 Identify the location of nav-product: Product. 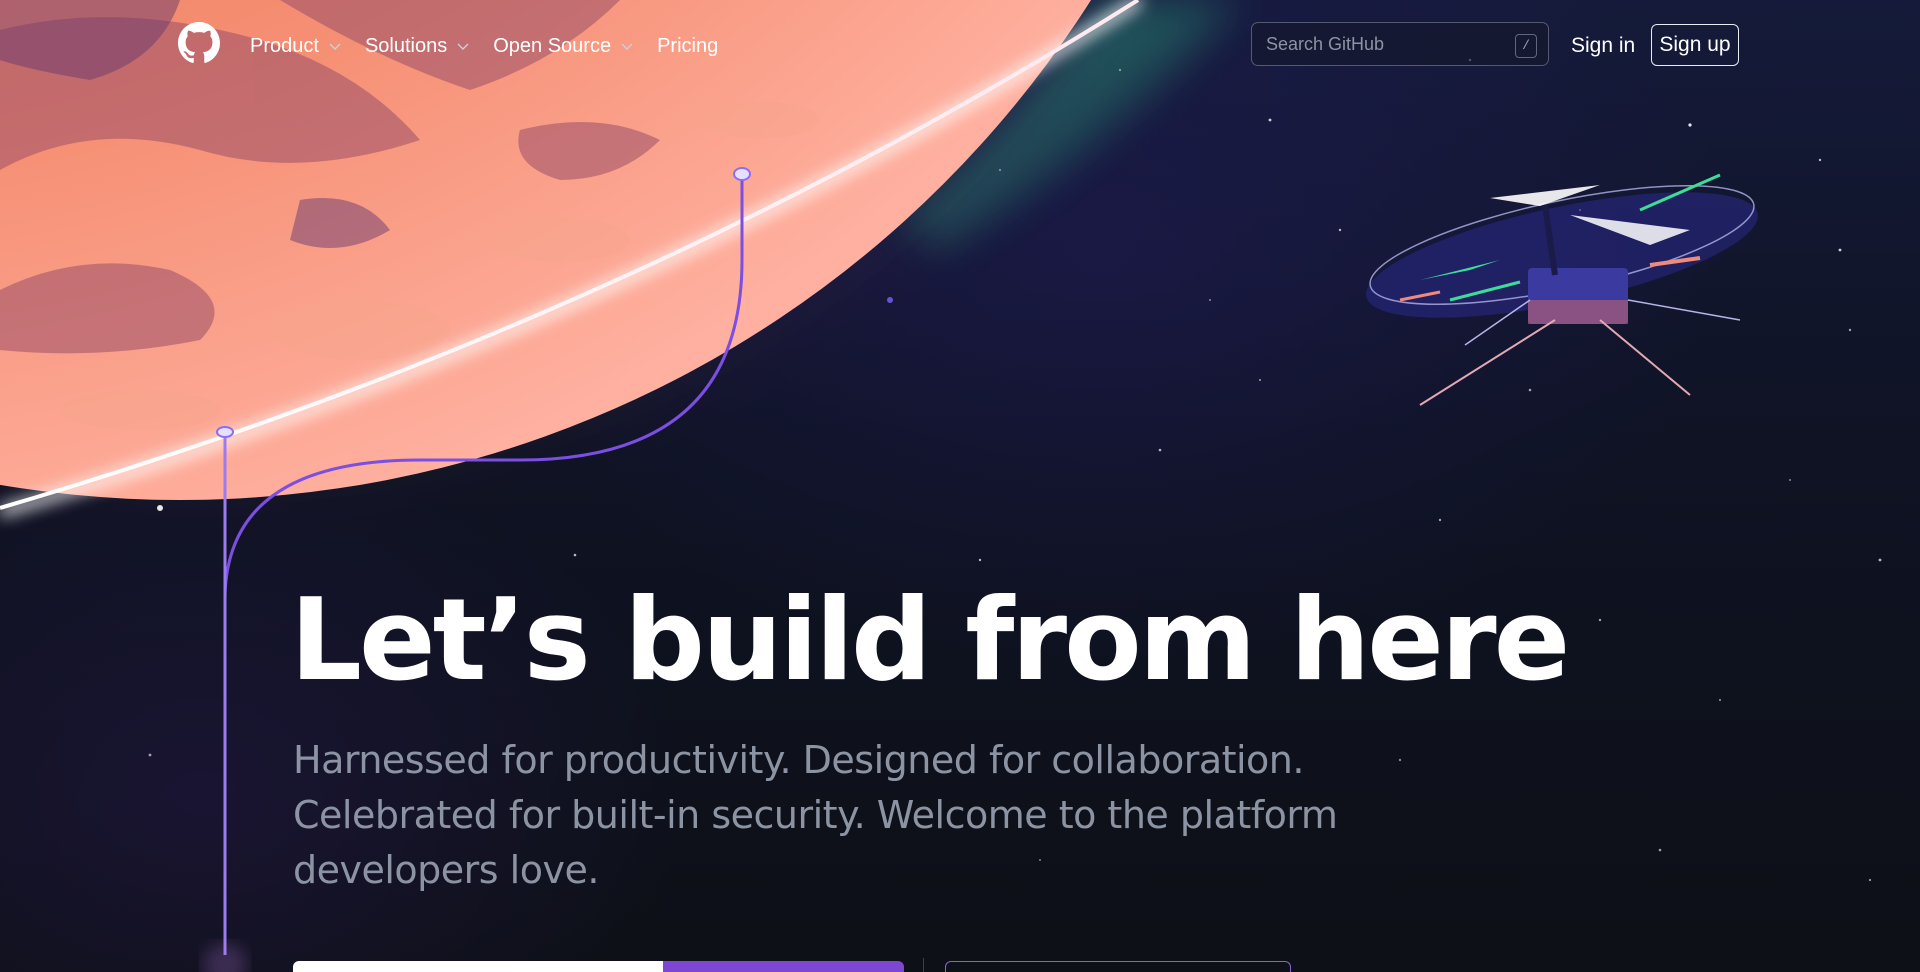
(296, 46).